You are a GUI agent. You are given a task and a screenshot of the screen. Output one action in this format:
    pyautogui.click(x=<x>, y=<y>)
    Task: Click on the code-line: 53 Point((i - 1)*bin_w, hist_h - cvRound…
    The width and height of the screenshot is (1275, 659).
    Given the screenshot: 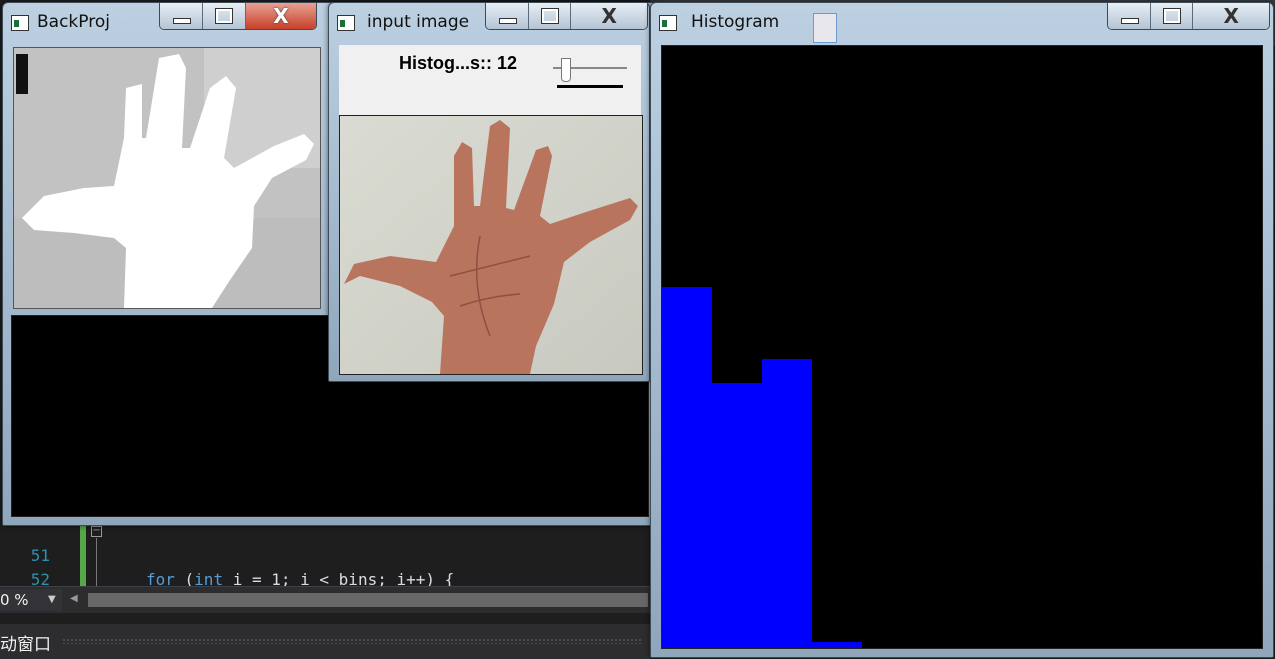 What is the action you would take?
    pyautogui.click(x=325, y=577)
    